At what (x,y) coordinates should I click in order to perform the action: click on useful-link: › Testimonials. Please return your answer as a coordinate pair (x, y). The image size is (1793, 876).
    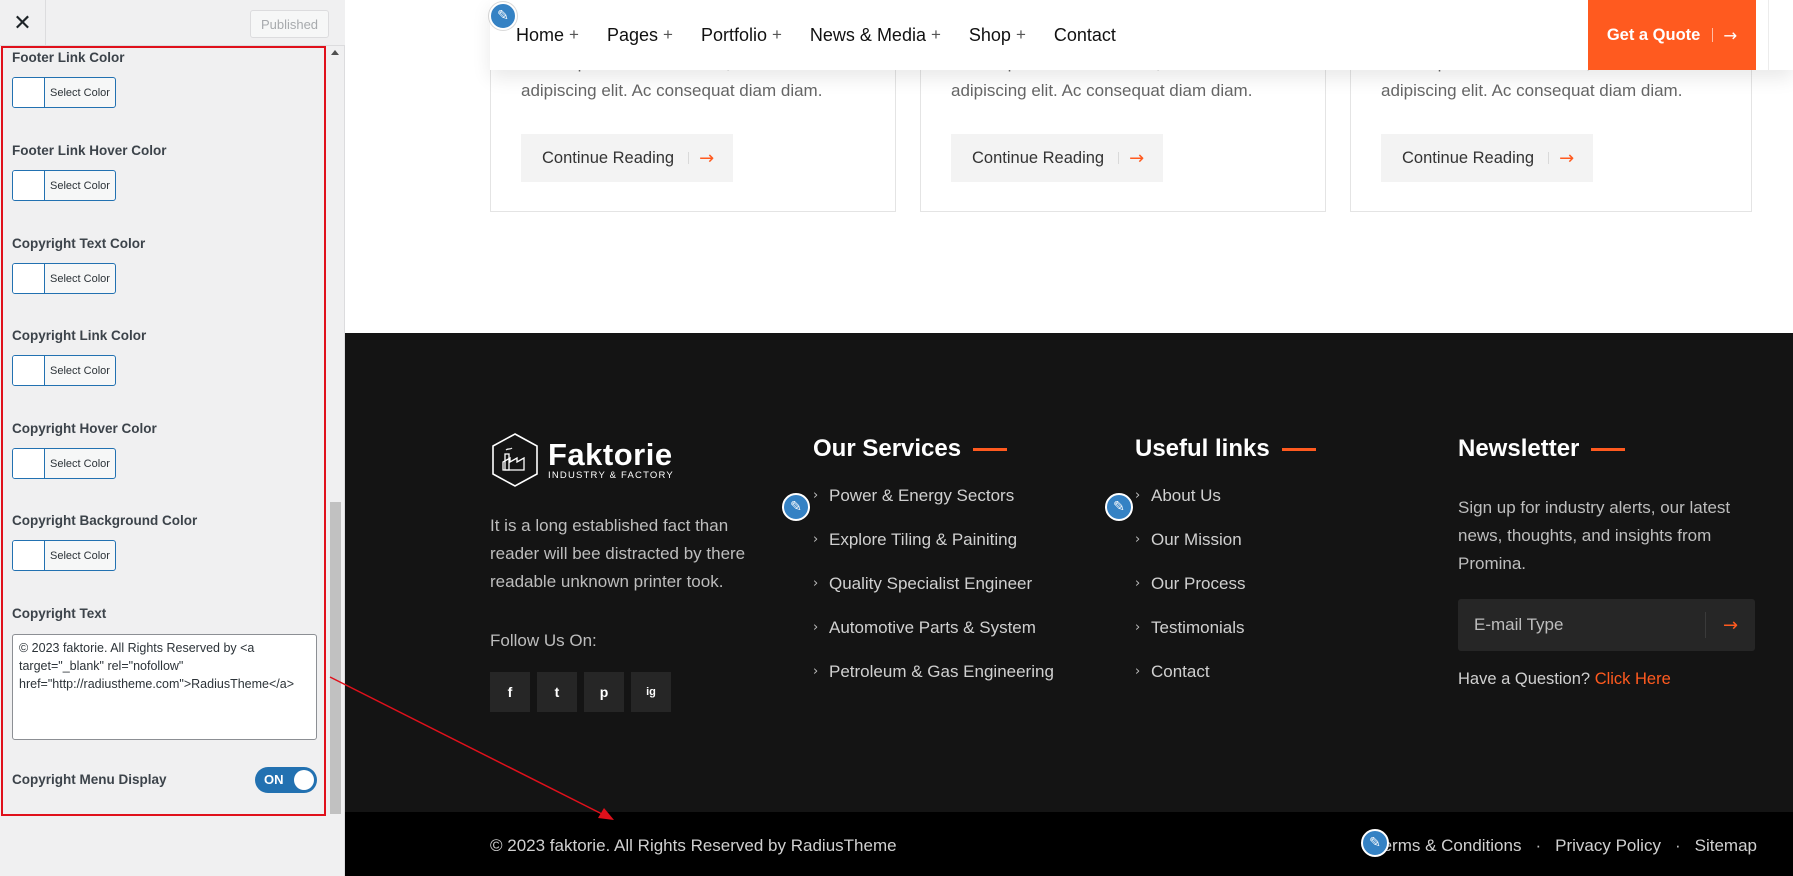
    Looking at the image, I should click on (1190, 640).